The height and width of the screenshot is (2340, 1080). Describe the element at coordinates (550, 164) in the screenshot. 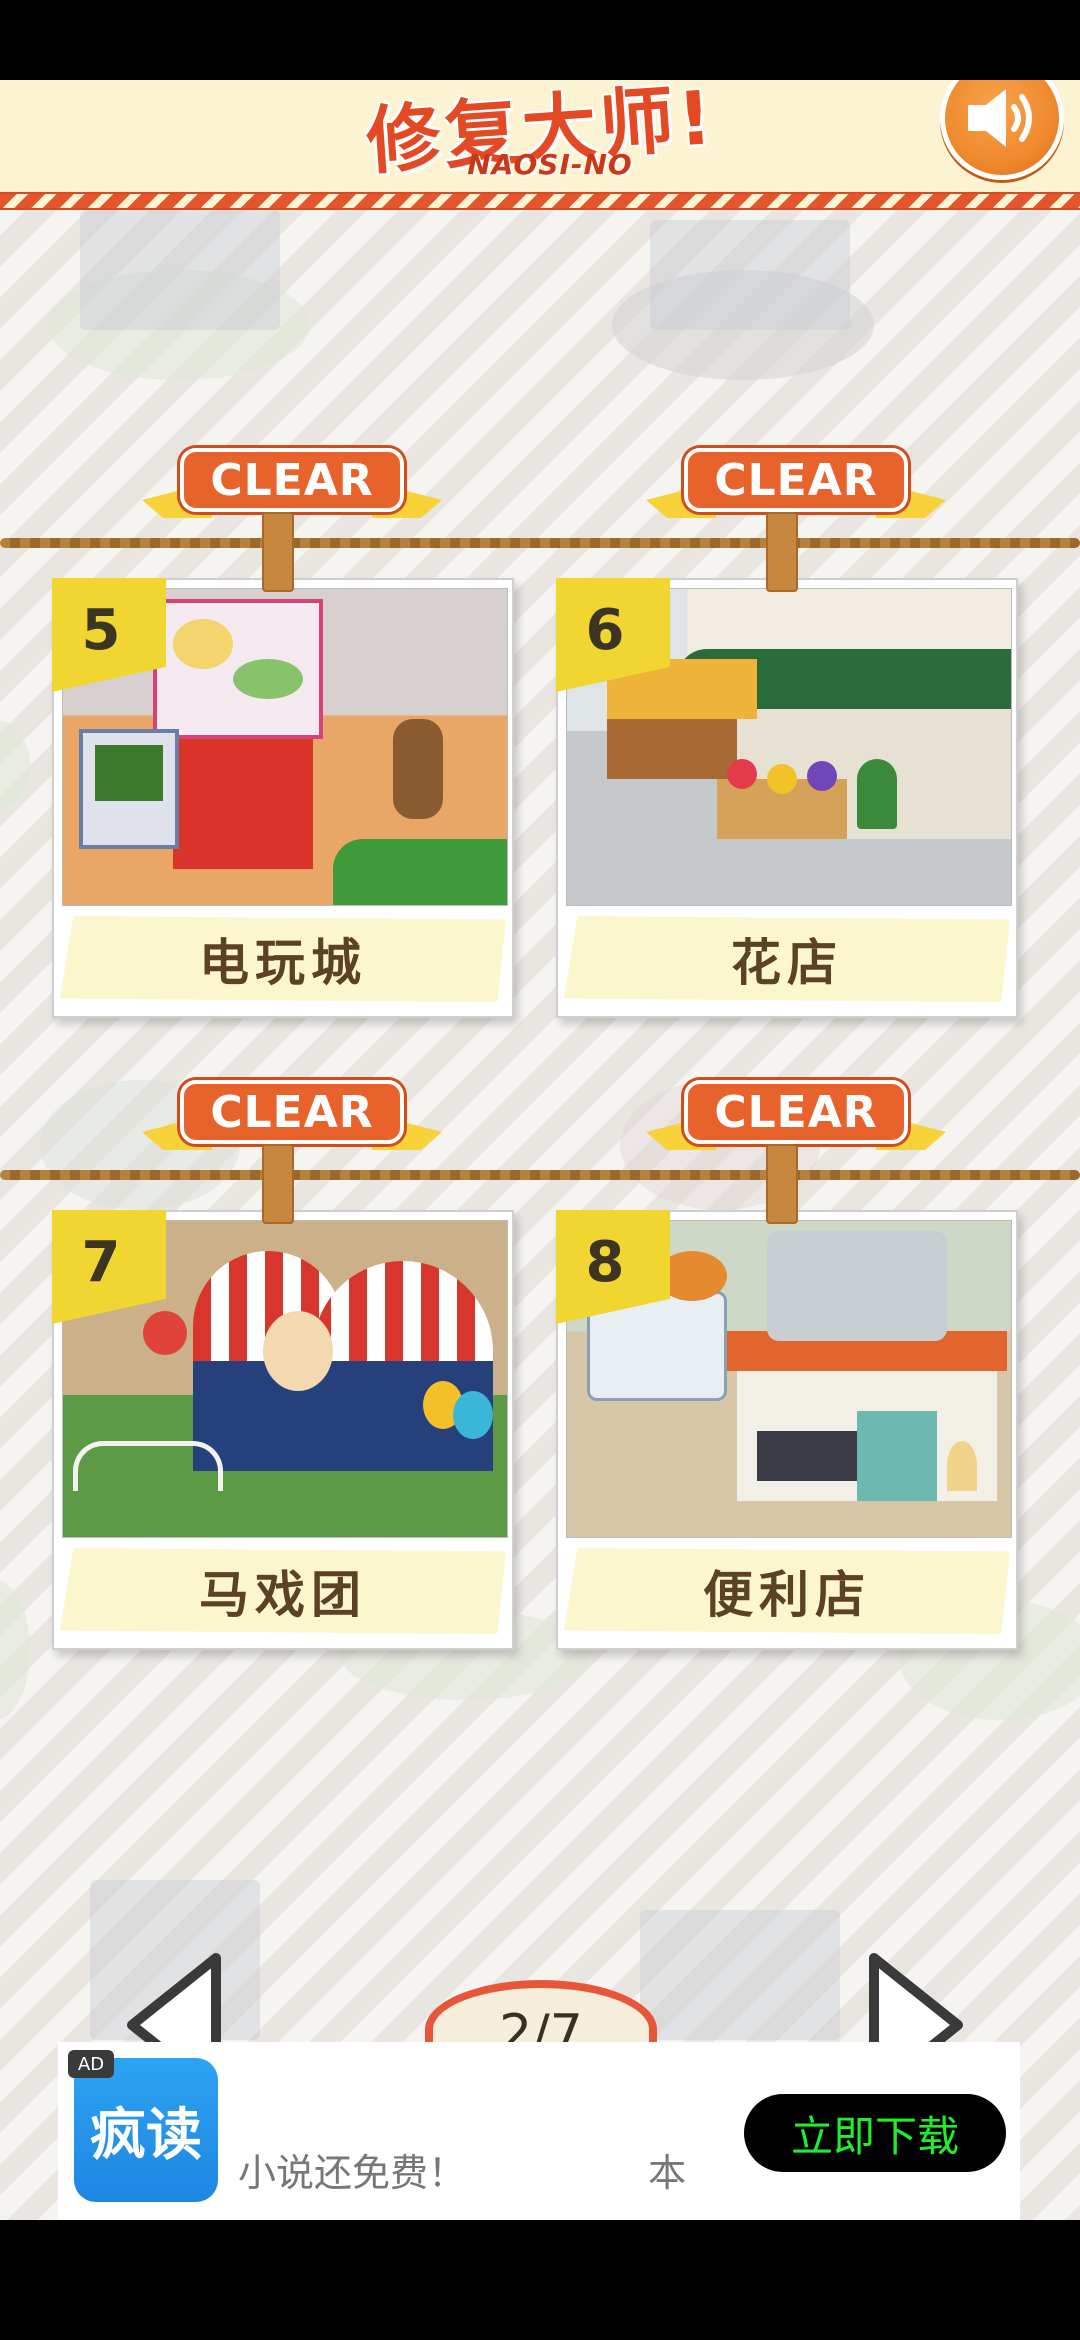

I see `game-logo-subtitle: NAOSI-NO` at that location.